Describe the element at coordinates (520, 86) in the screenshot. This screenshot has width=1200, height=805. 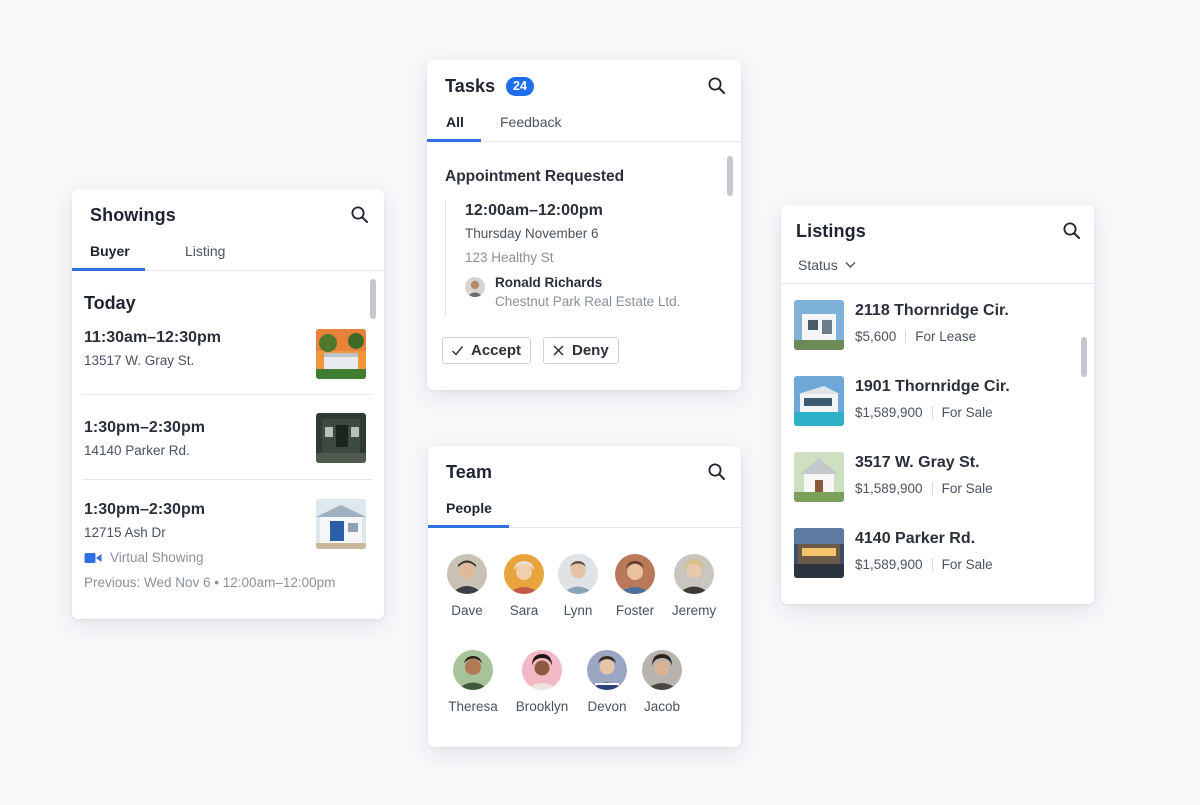
I see `tasks-count-badge: 24` at that location.